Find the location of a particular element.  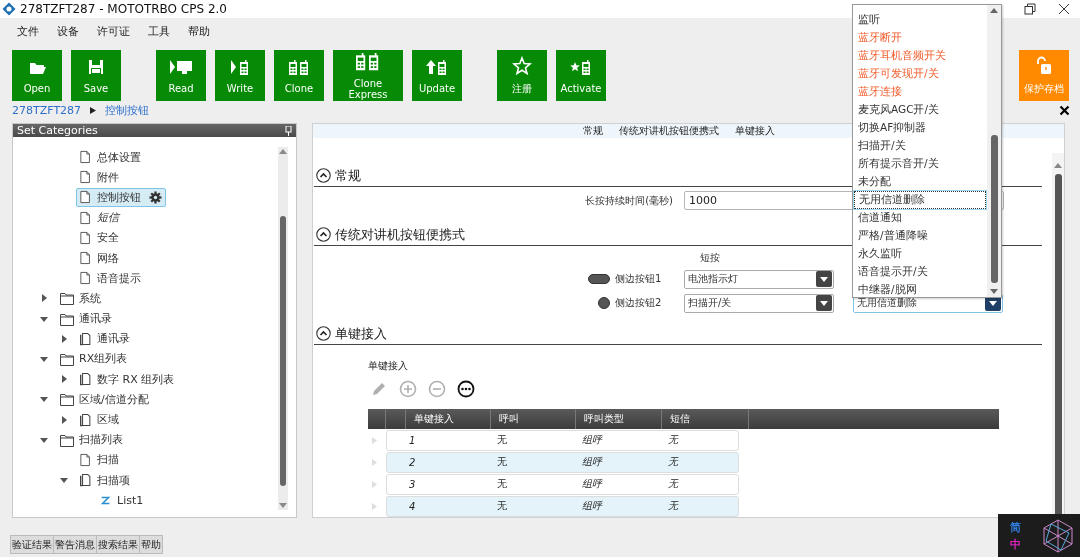

dropdown: 电池指示灯 is located at coordinates (759, 279).